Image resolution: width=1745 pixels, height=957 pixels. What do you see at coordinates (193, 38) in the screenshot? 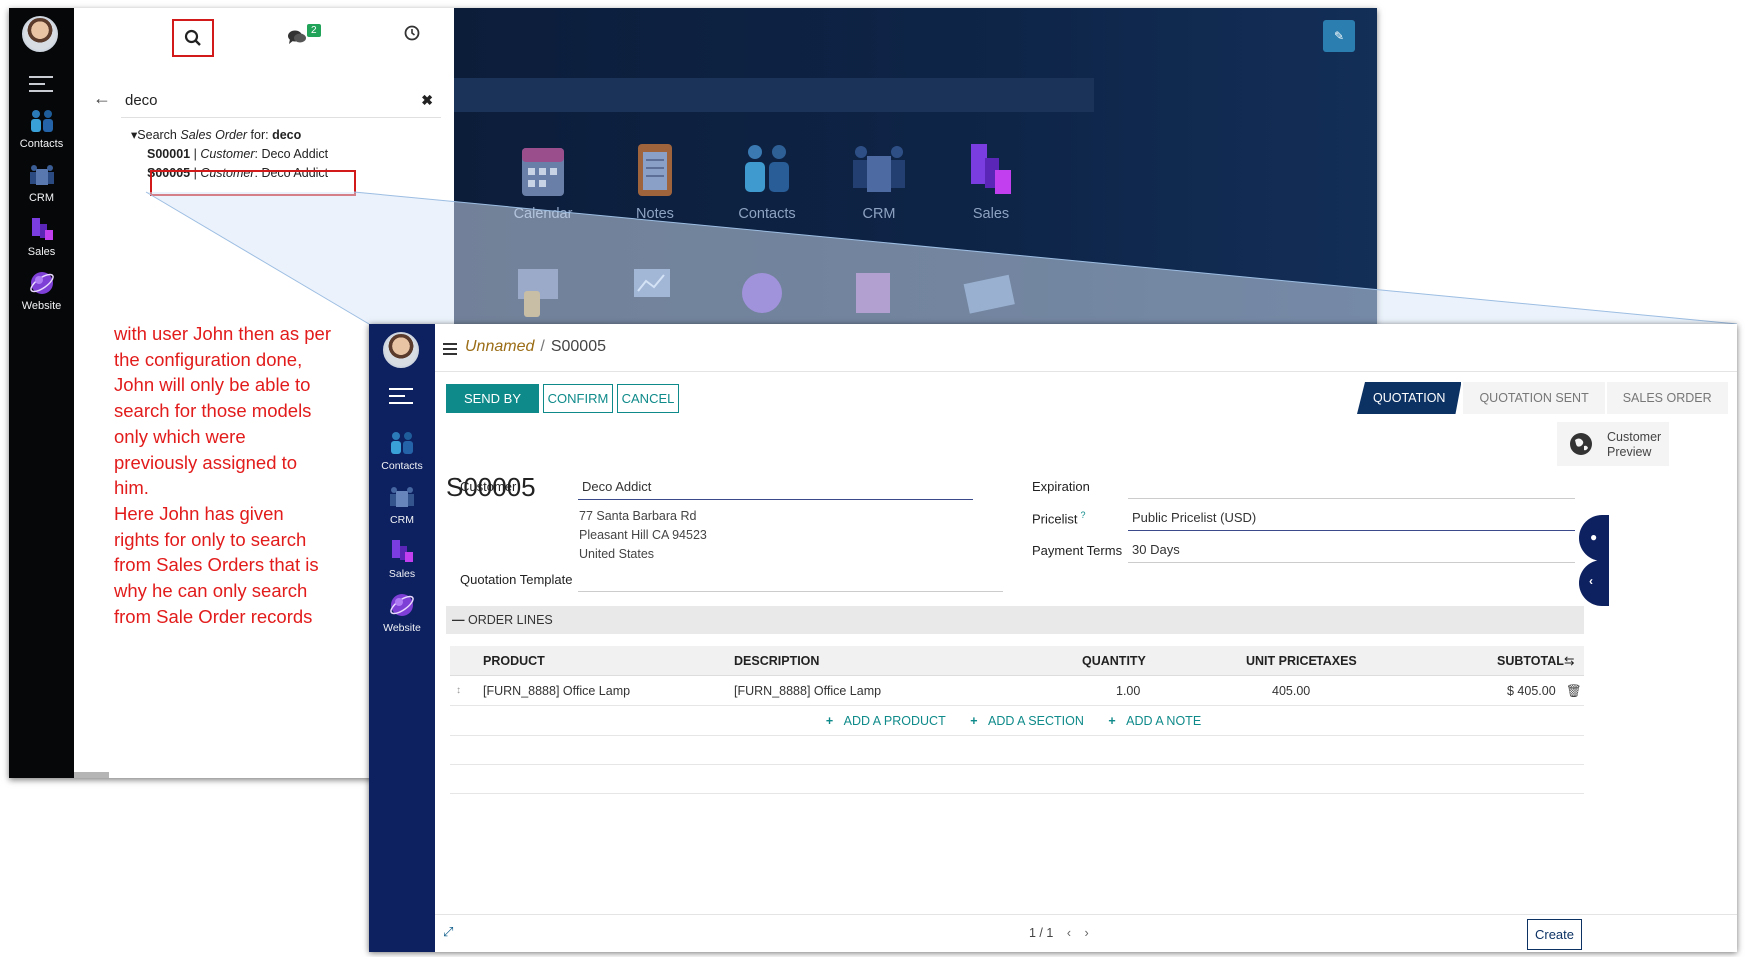
I see `search-icon` at bounding box center [193, 38].